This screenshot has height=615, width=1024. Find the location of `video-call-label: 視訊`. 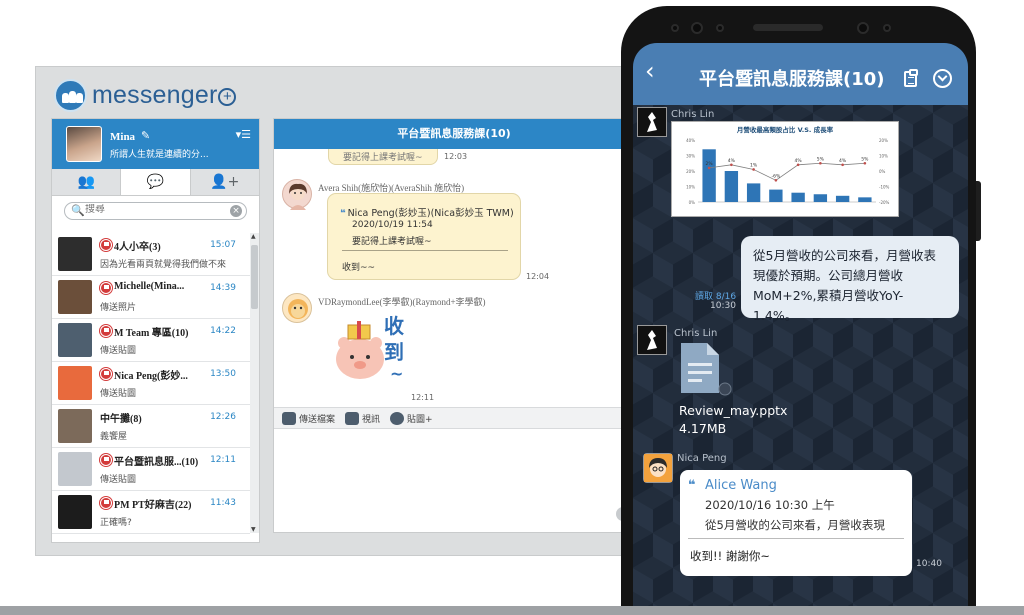

video-call-label: 視訊 is located at coordinates (371, 419).